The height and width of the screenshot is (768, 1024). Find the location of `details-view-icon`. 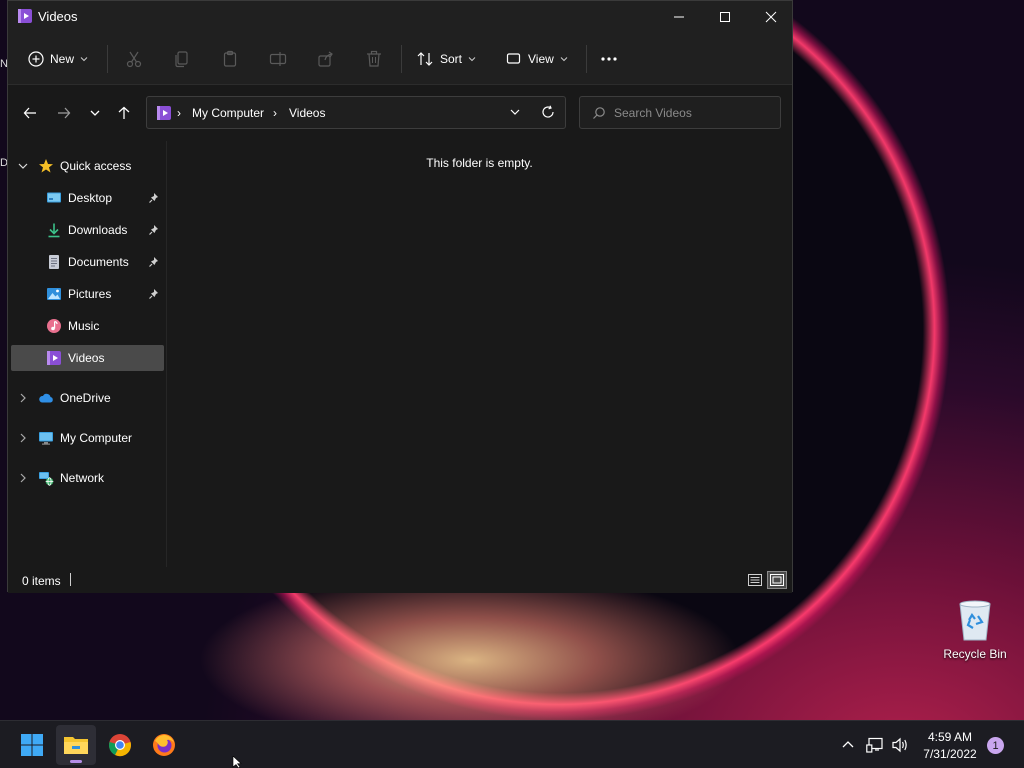

details-view-icon is located at coordinates (755, 580).